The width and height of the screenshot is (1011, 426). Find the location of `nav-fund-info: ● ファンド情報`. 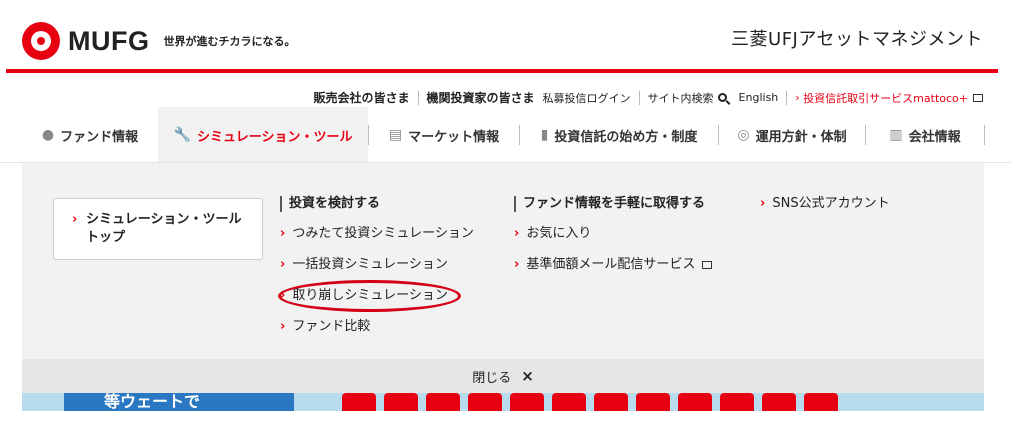

nav-fund-info: ● ファンド情報 is located at coordinates (90, 135).